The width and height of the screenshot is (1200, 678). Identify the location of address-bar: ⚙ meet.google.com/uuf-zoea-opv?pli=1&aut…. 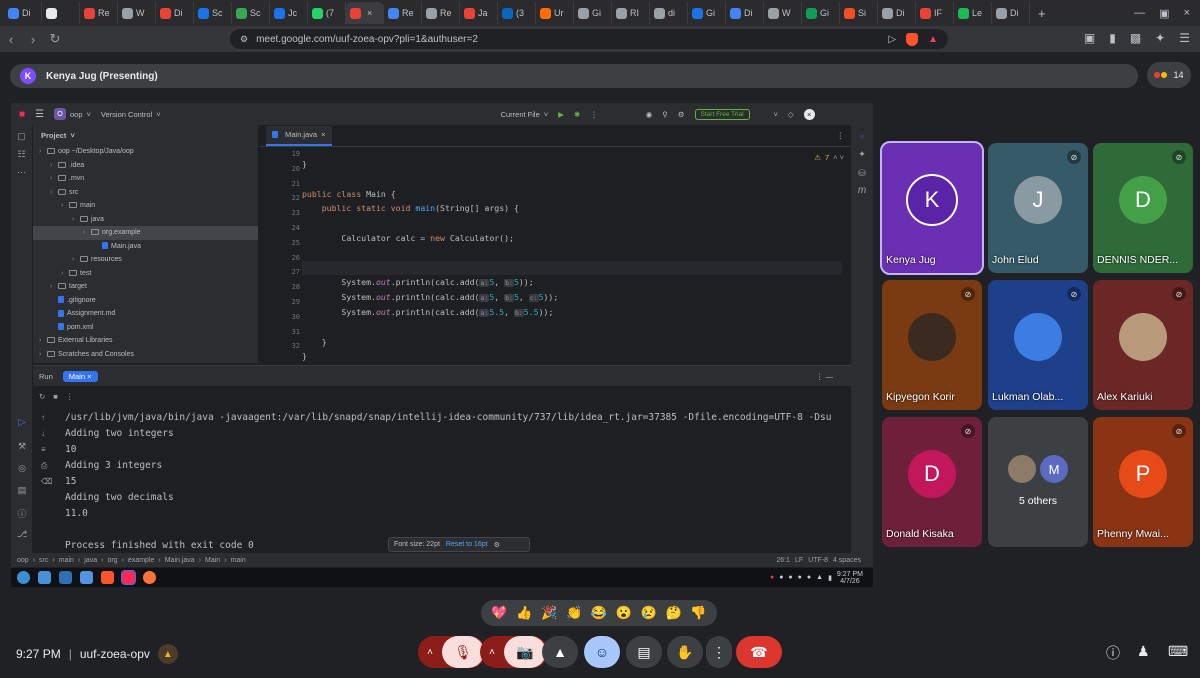
(589, 39).